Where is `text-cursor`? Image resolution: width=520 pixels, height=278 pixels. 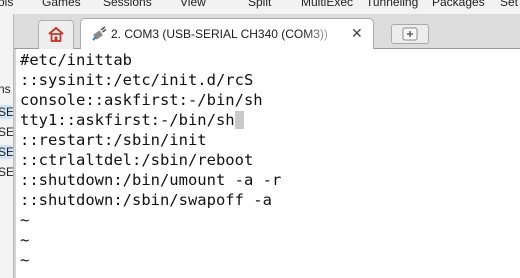
text-cursor is located at coordinates (239, 120).